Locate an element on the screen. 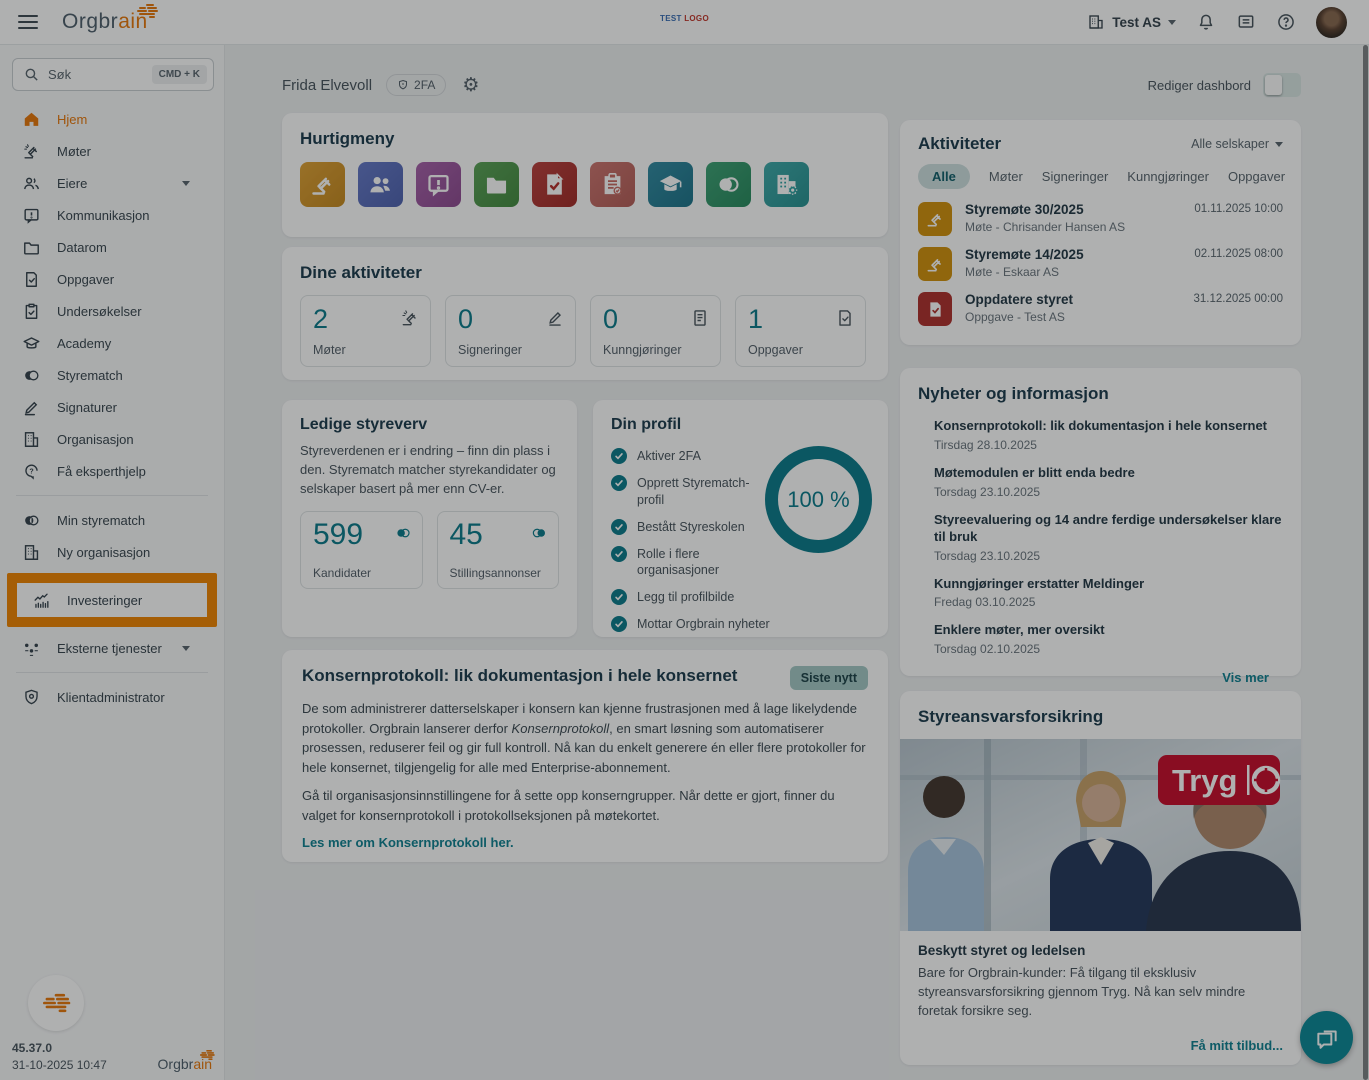 This screenshot has height=1080, width=1369. sidebar-item-ny-organisasjon: Ny organisasjon is located at coordinates (112, 552).